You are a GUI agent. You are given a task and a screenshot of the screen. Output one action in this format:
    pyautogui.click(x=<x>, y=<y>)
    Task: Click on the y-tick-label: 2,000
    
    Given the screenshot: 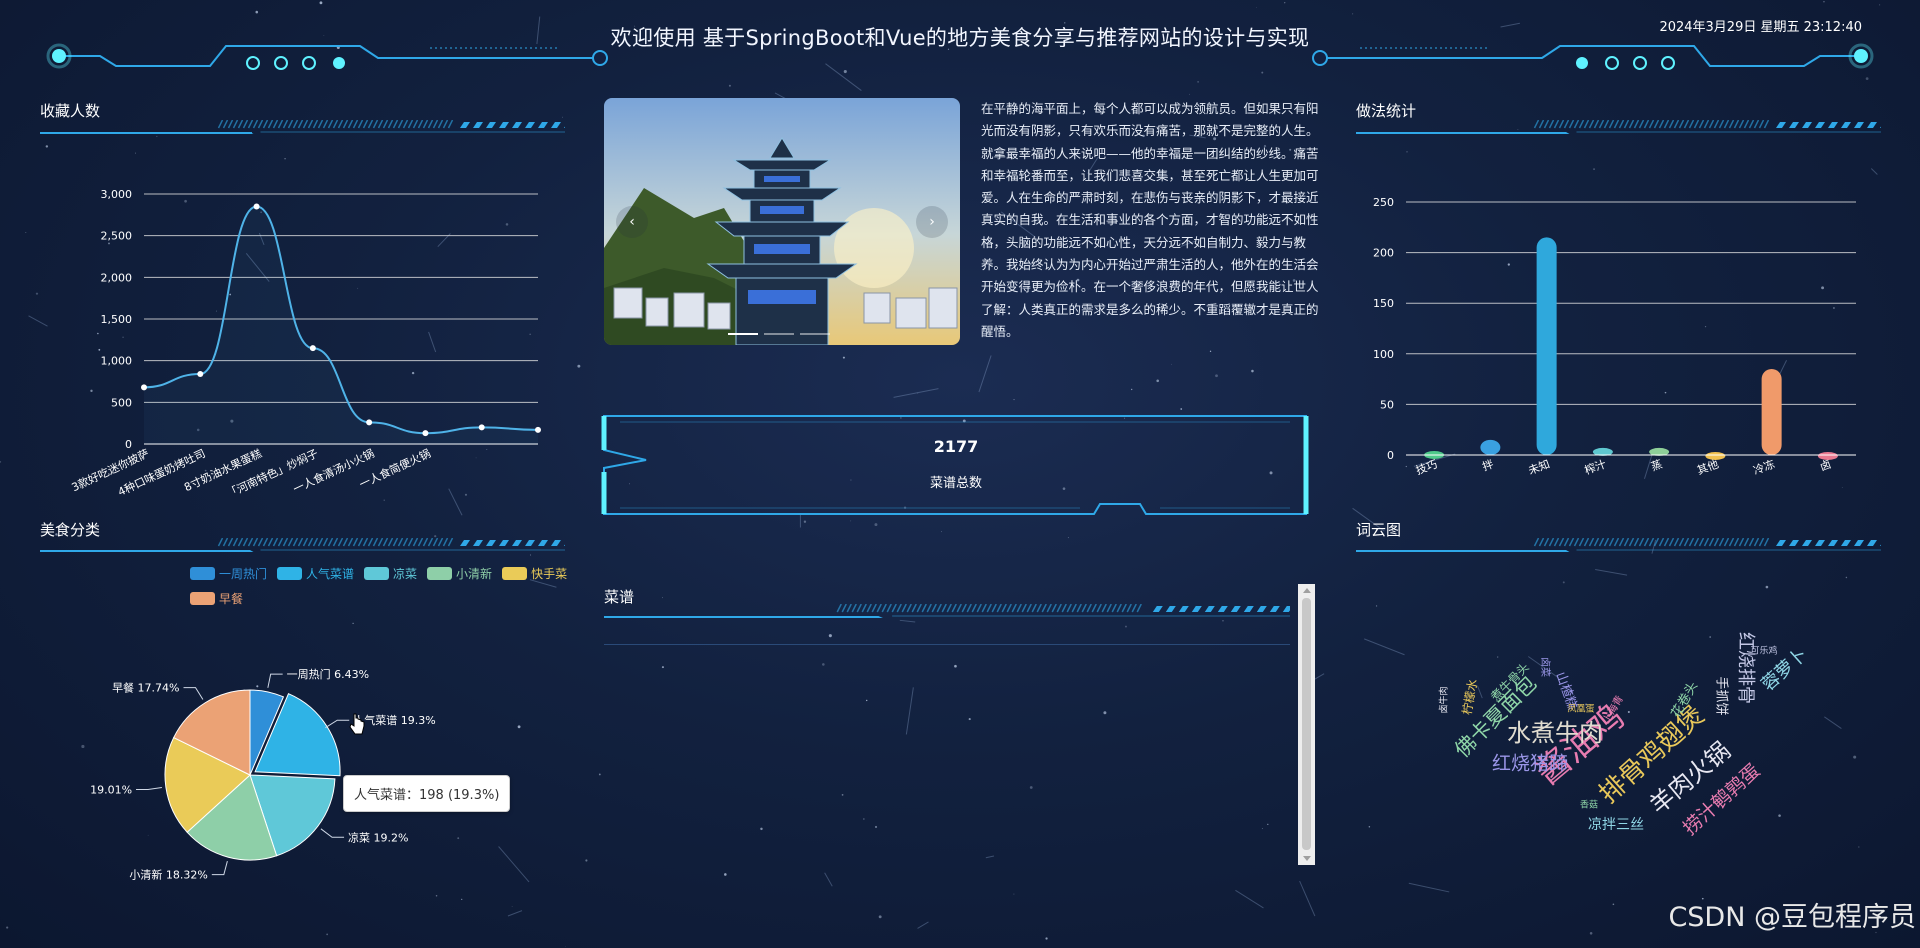 What is the action you would take?
    pyautogui.click(x=117, y=277)
    